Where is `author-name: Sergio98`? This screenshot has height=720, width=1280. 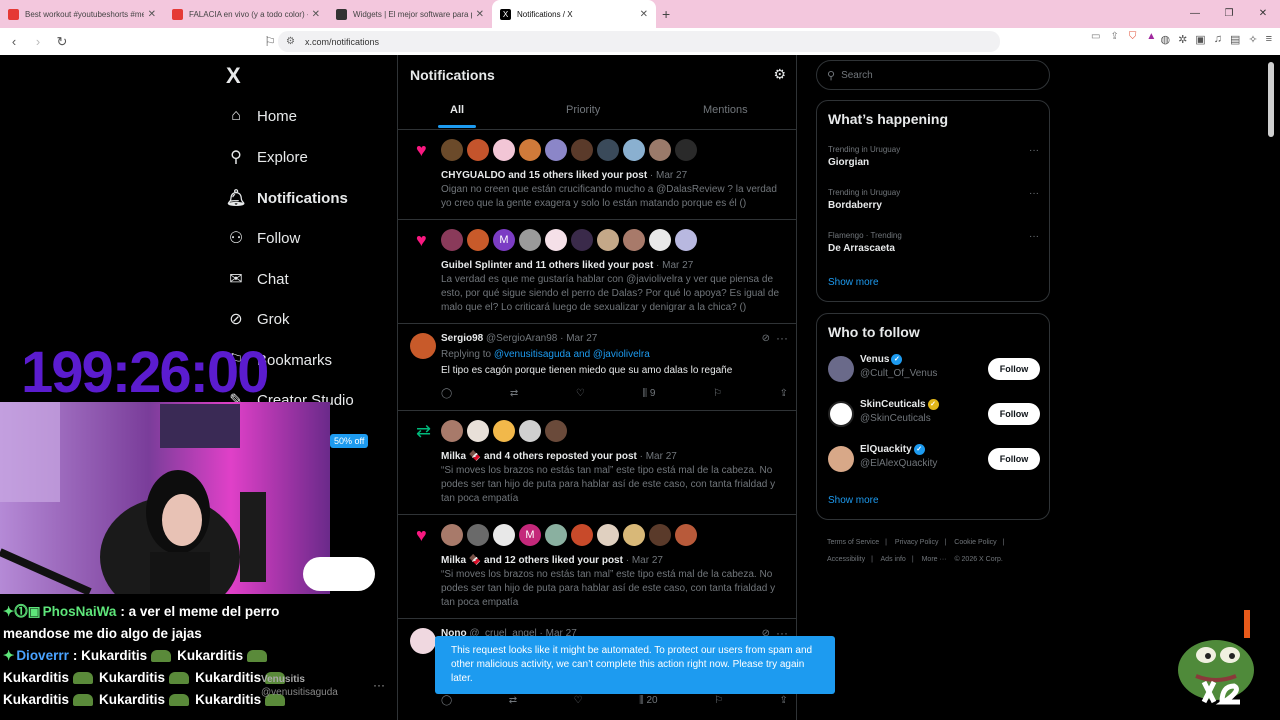
author-name: Sergio98 is located at coordinates (462, 338).